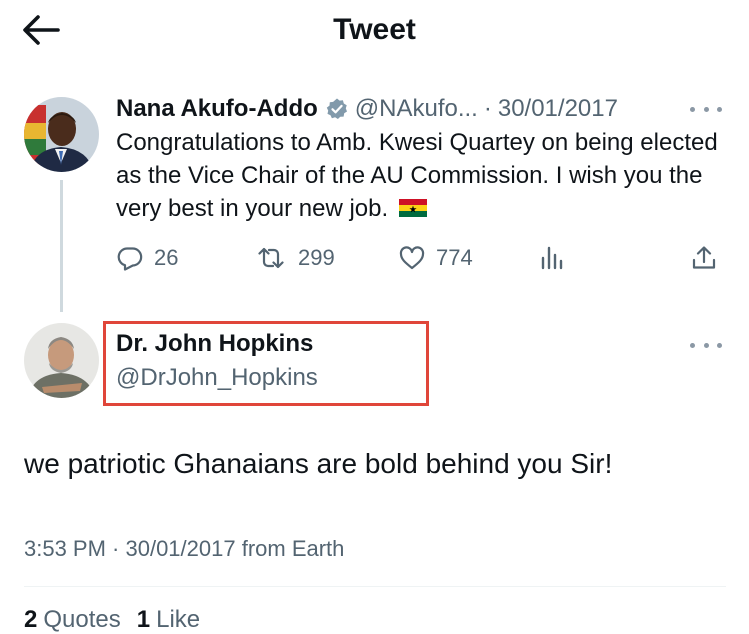 The image size is (749, 634). Describe the element at coordinates (130, 259) in the screenshot. I see `reply-icon` at that location.